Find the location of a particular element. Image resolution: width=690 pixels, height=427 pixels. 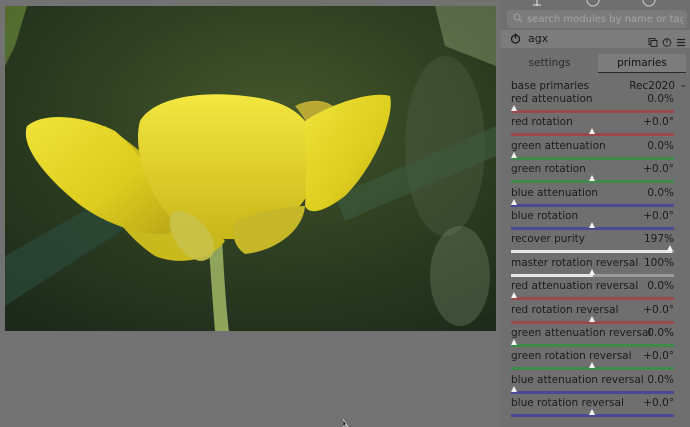

slider-row: red rotation reversal +0.0° is located at coordinates (592, 315).